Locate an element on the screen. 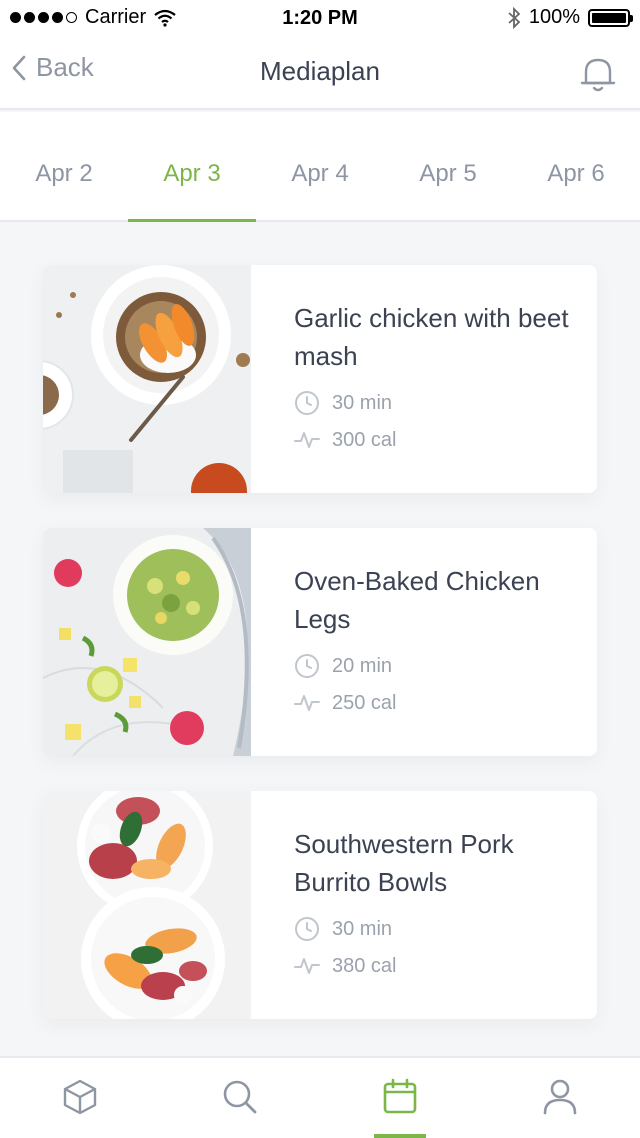 Image resolution: width=640 pixels, height=1138 pixels. recipe-image-avocado-salad-bowl is located at coordinates (147, 642).